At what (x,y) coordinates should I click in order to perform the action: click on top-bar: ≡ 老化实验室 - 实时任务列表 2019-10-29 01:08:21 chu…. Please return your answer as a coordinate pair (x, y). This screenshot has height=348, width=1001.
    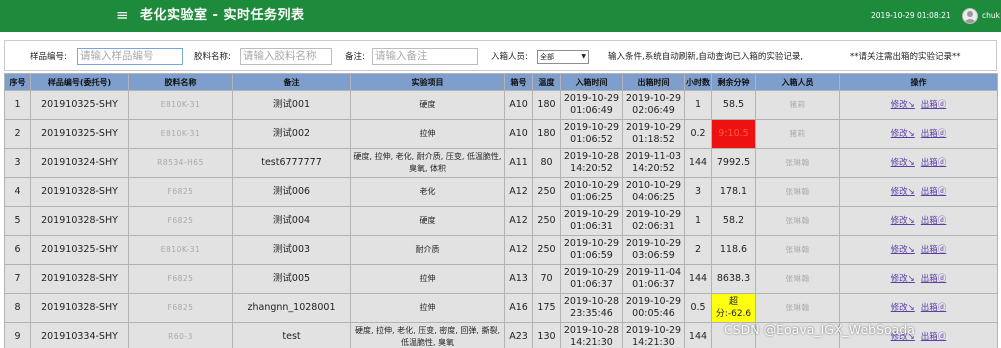
    Looking at the image, I should click on (500, 16).